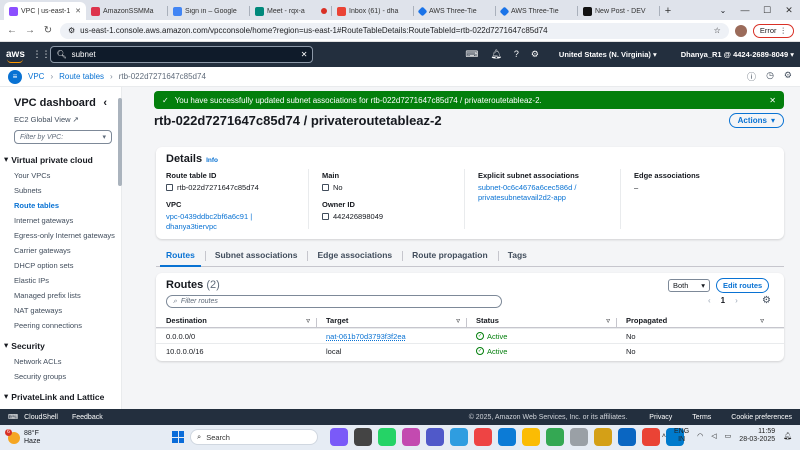 This screenshot has width=800, height=450. I want to click on chevron-up-icon: ˄, so click(664, 436).